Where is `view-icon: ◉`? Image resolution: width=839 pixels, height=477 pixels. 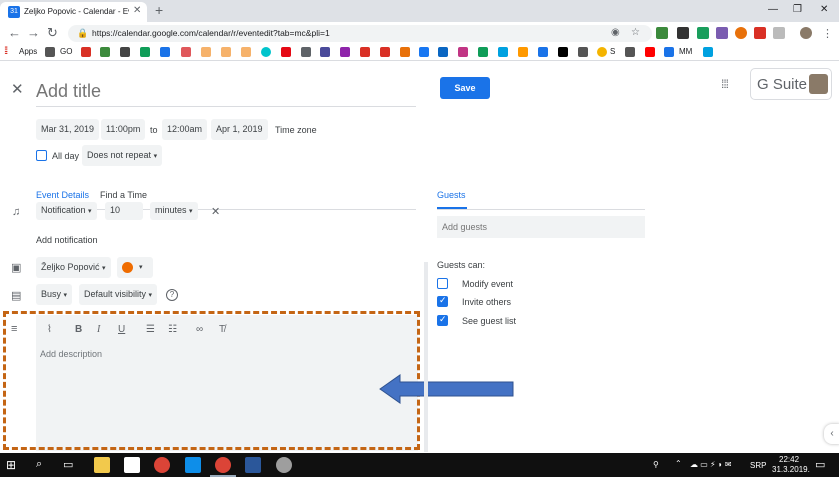 view-icon: ◉ is located at coordinates (615, 32).